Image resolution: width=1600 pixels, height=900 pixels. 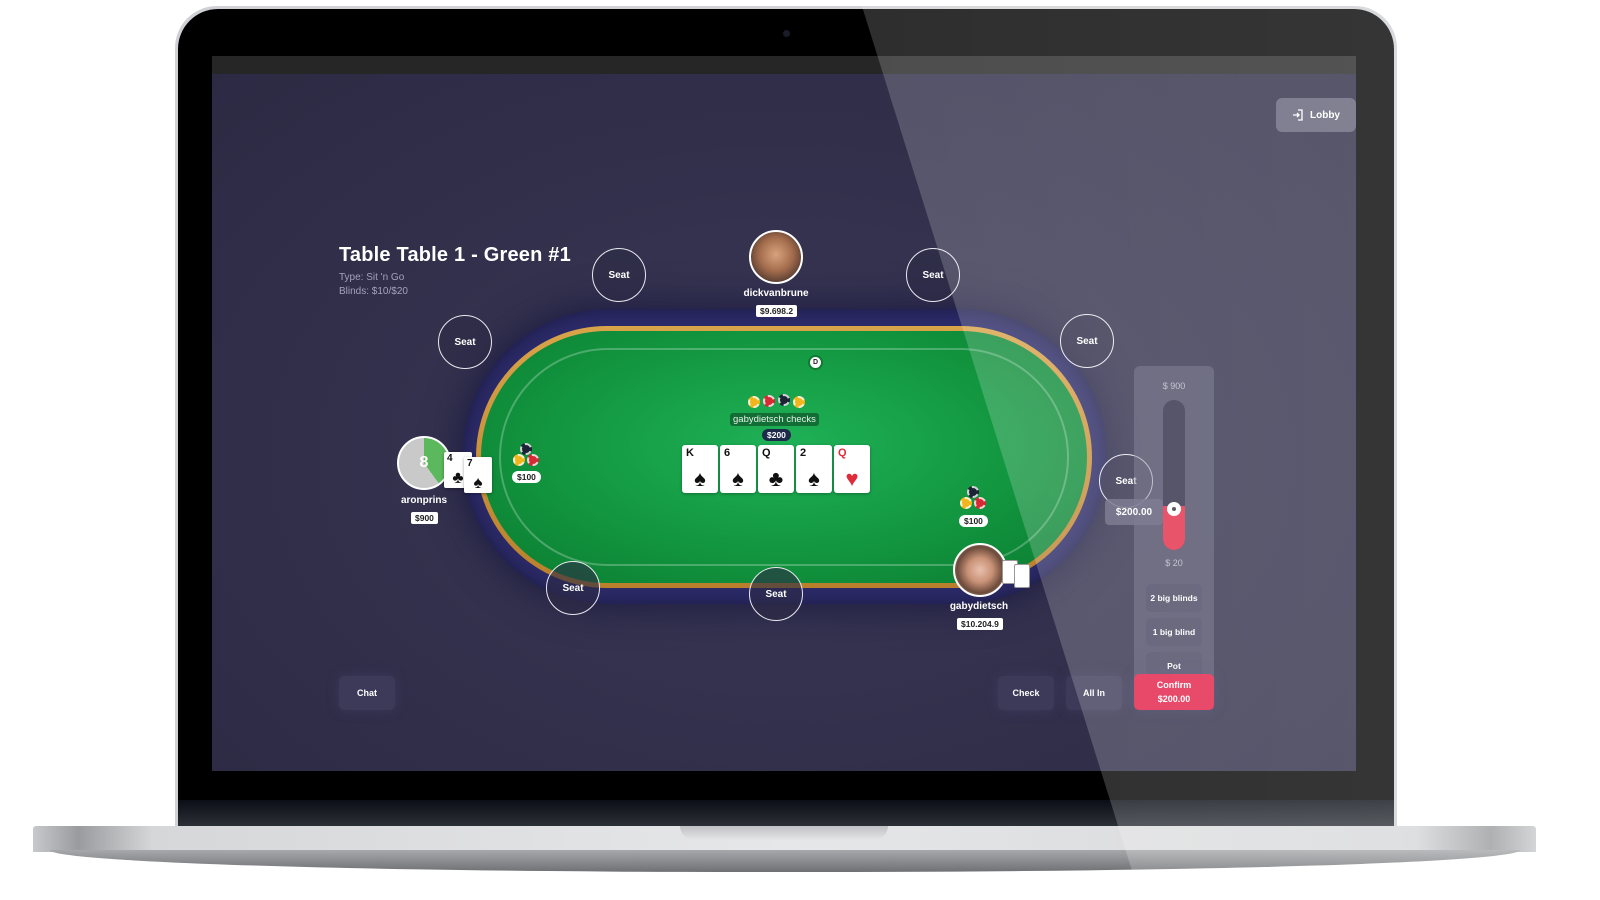 I want to click on community-card: Q ♣, so click(x=776, y=469).